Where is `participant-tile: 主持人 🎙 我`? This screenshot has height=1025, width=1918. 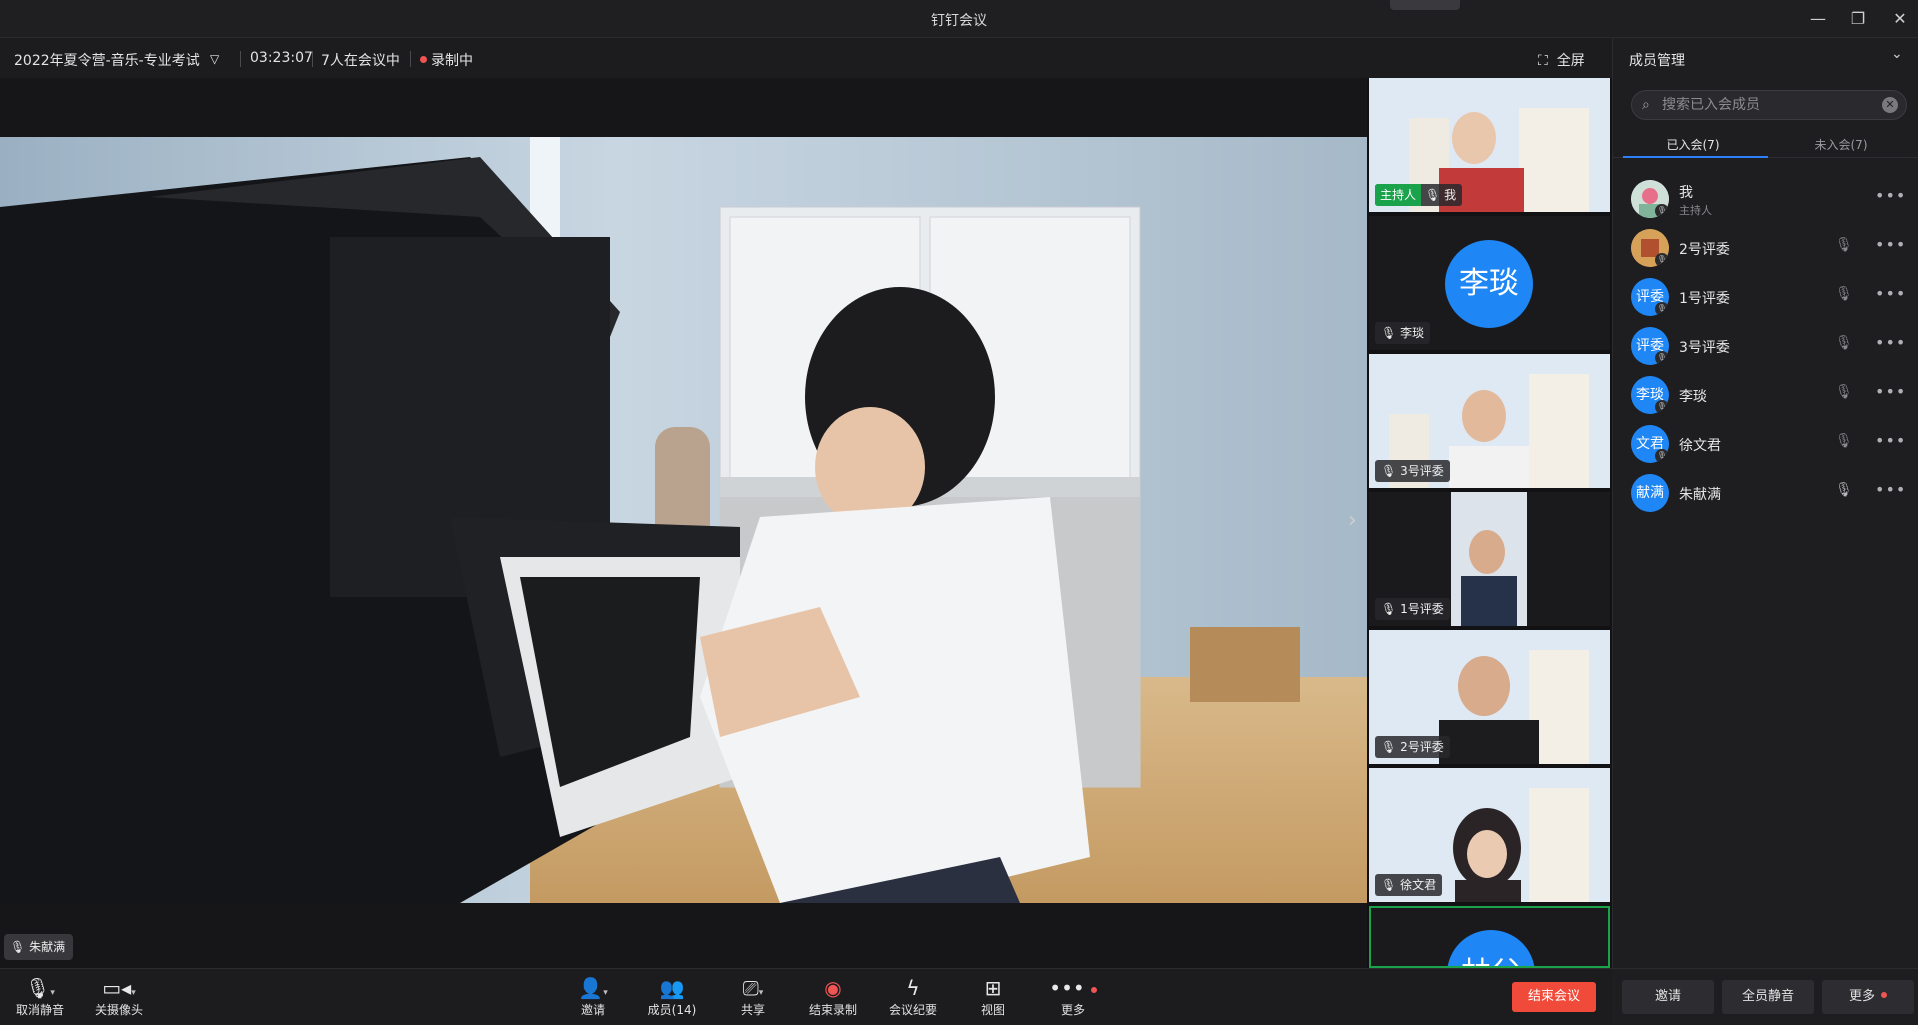 participant-tile: 主持人 🎙 我 is located at coordinates (1489, 145).